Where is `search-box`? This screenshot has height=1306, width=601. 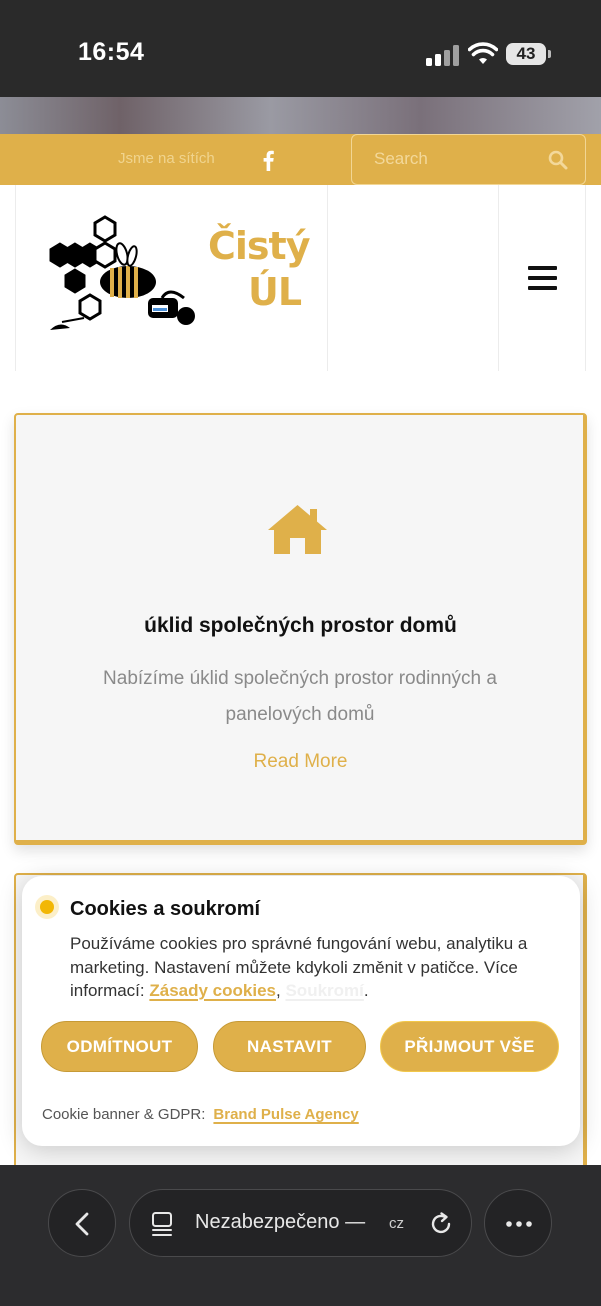 search-box is located at coordinates (468, 159).